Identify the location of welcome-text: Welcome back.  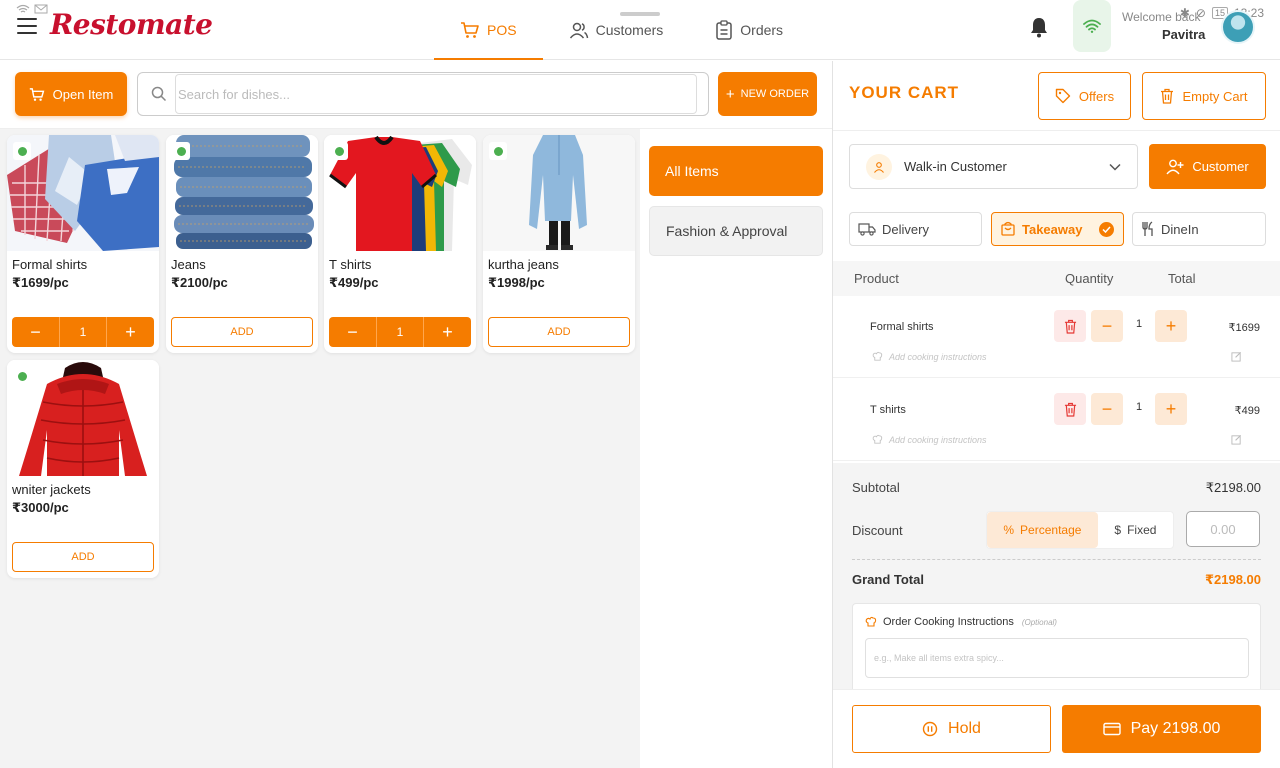
(1161, 17).